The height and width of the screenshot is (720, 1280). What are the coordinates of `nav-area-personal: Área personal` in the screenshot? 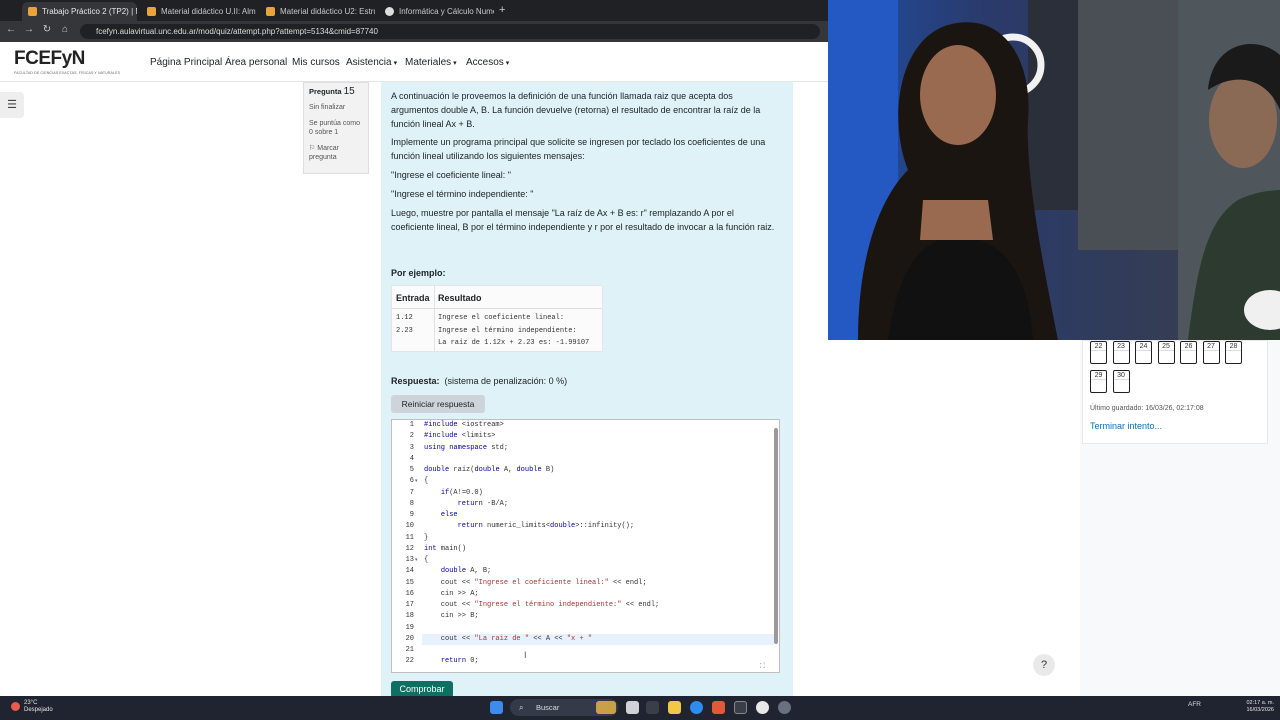 It's located at (256, 62).